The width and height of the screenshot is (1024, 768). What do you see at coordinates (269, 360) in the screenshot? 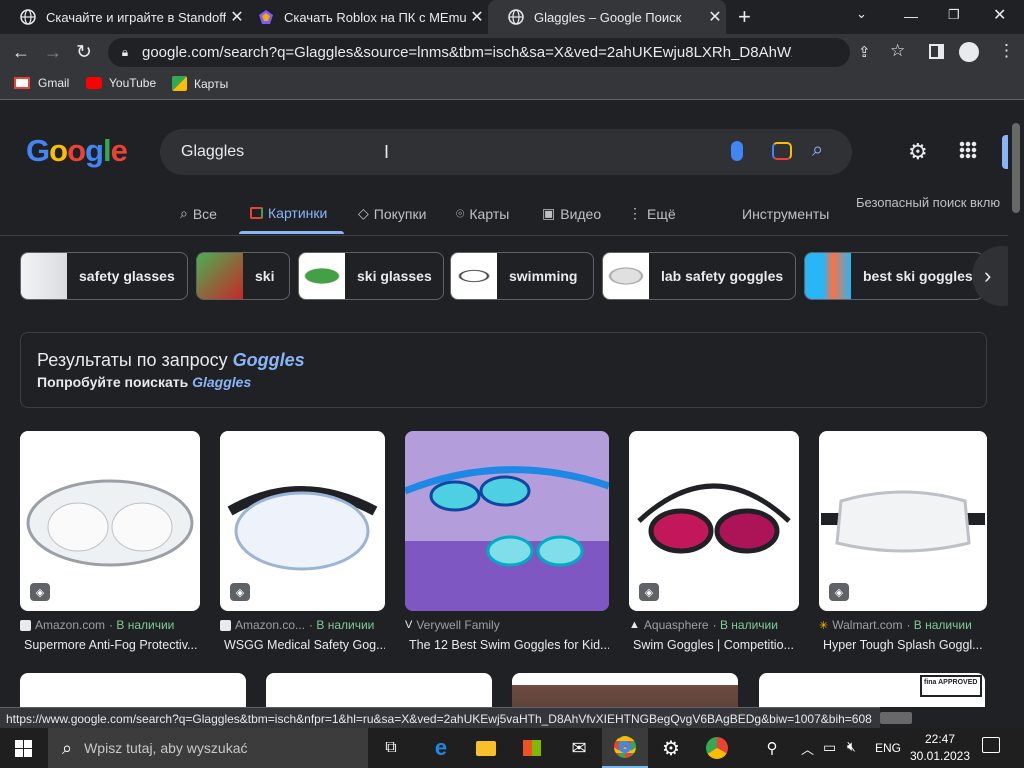
I see `corrected-query-link: Goggles` at bounding box center [269, 360].